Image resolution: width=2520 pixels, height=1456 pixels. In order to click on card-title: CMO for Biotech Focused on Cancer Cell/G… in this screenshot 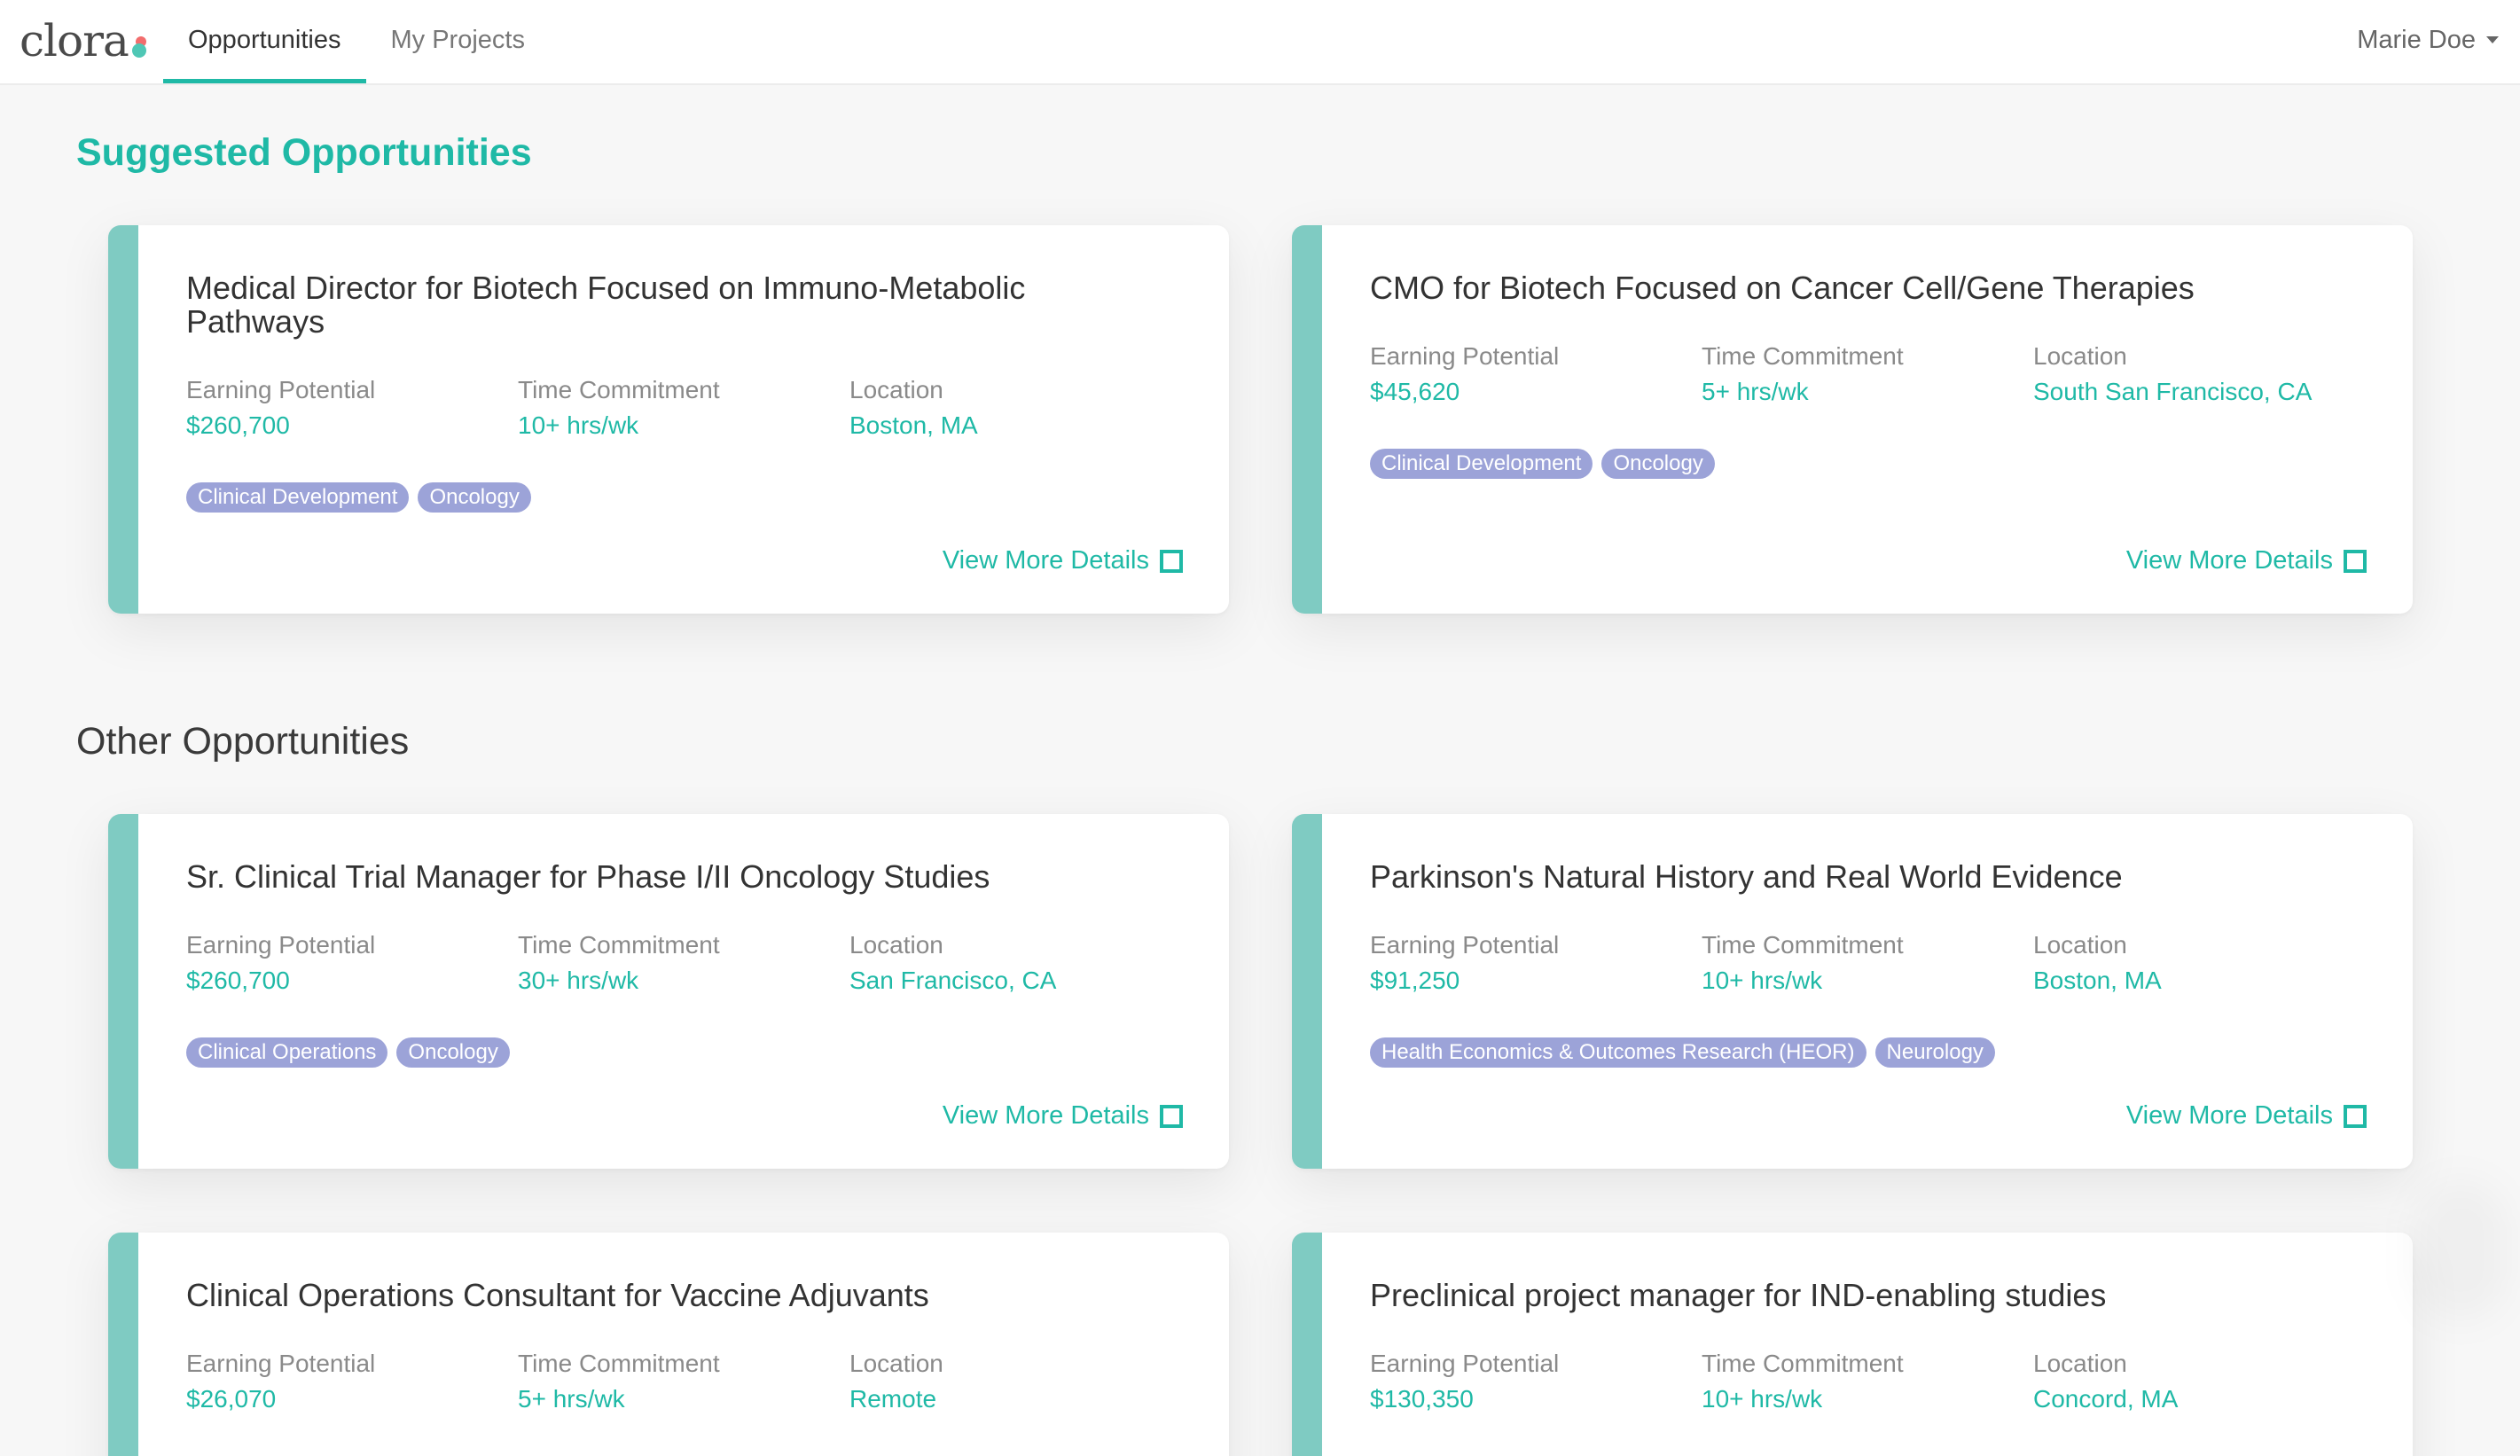, I will do `click(1782, 288)`.